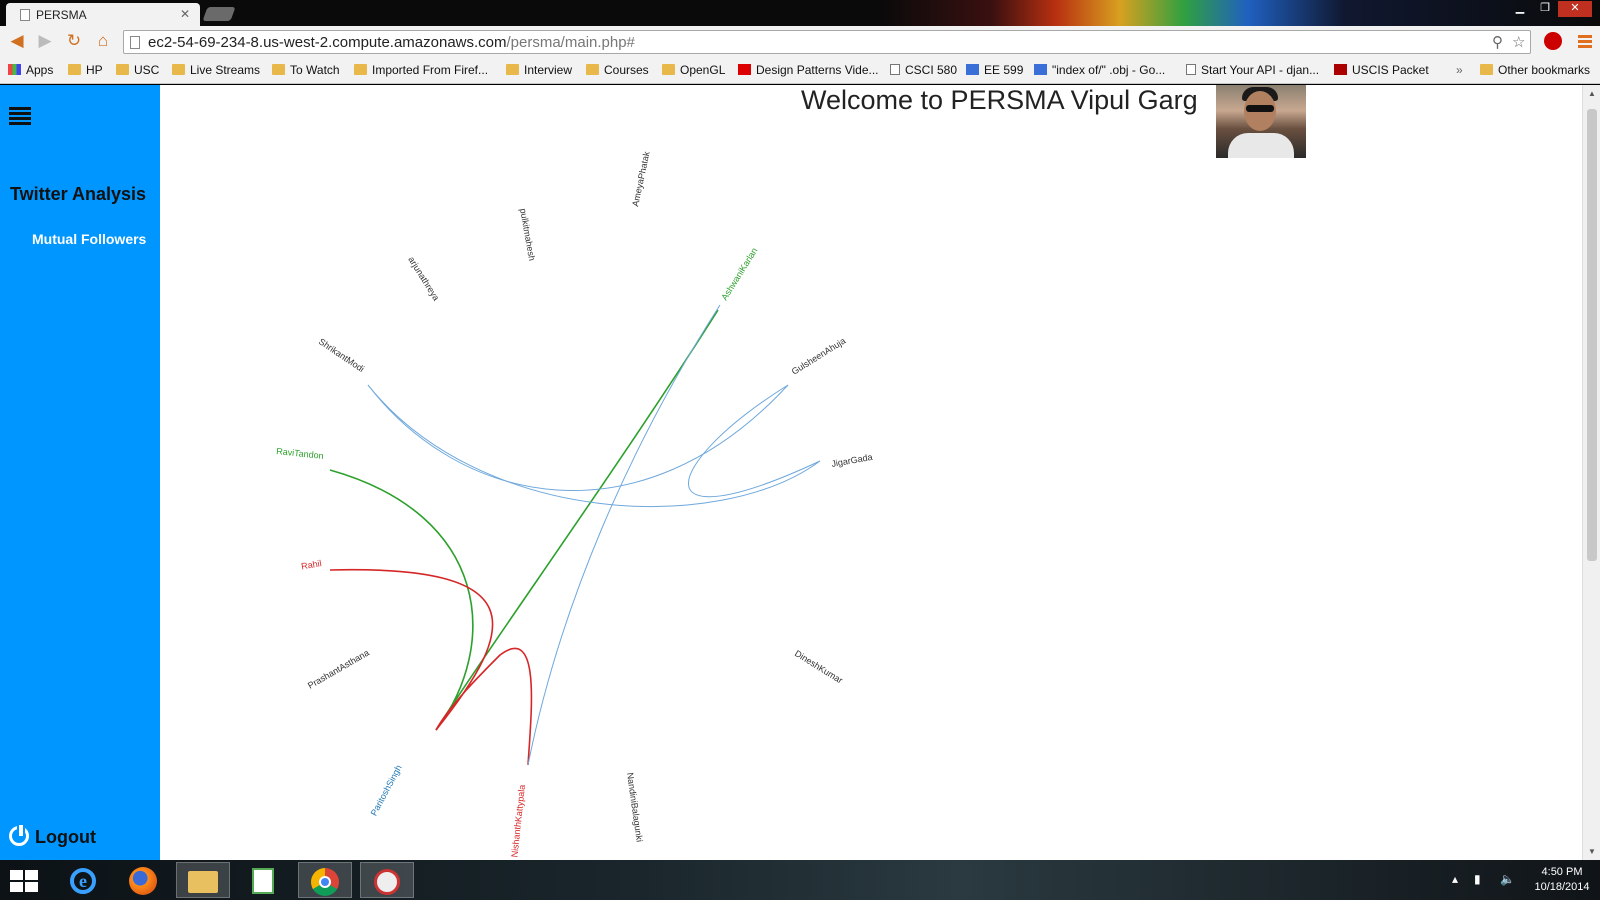  What do you see at coordinates (80, 472) in the screenshot?
I see `sidebar: Twitter Analysis Mutual Followers Logout` at bounding box center [80, 472].